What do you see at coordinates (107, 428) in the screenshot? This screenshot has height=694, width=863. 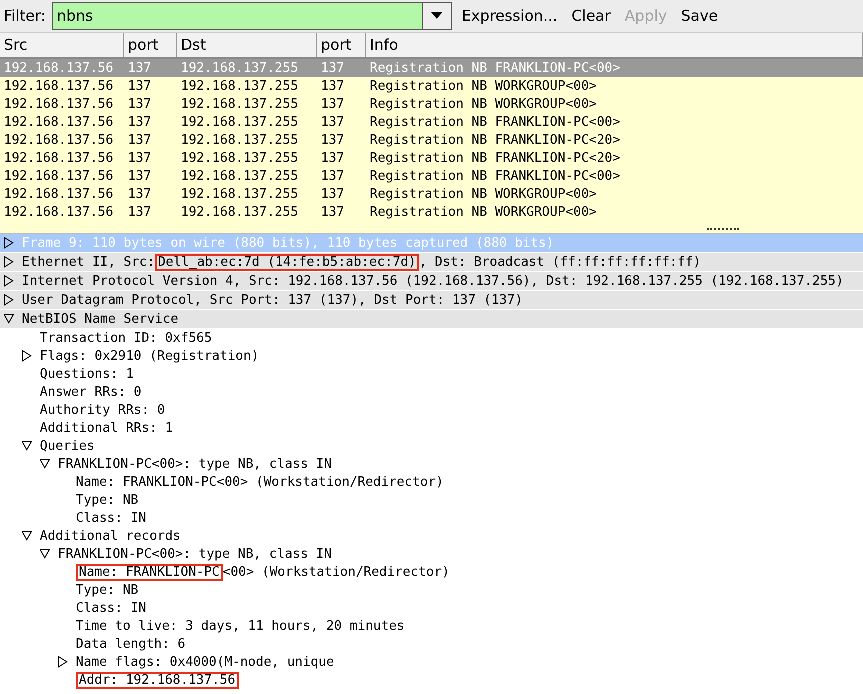 I see `tree-text: Additional RRs: 1` at bounding box center [107, 428].